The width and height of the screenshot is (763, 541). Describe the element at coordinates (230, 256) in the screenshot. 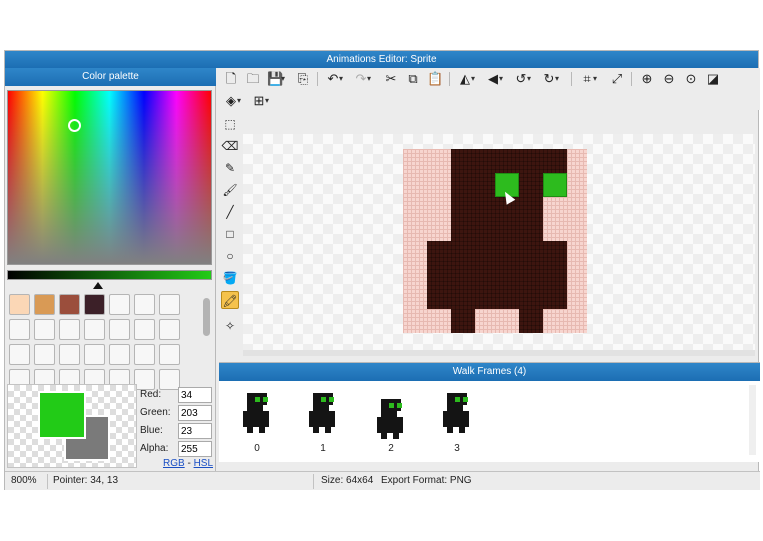

I see `ellipse-tool-icon: ○` at that location.